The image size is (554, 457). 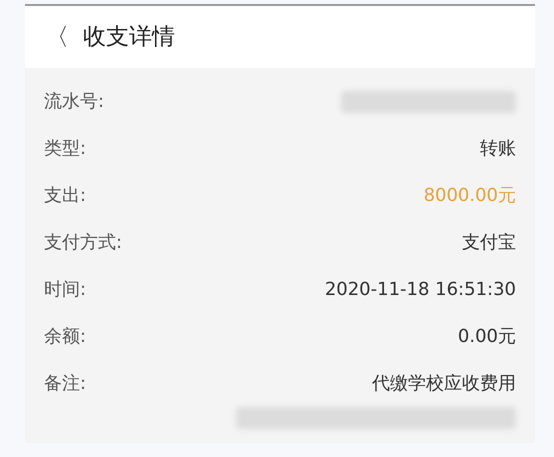 I want to click on field-value: 代缴学校应收费用, so click(x=444, y=384).